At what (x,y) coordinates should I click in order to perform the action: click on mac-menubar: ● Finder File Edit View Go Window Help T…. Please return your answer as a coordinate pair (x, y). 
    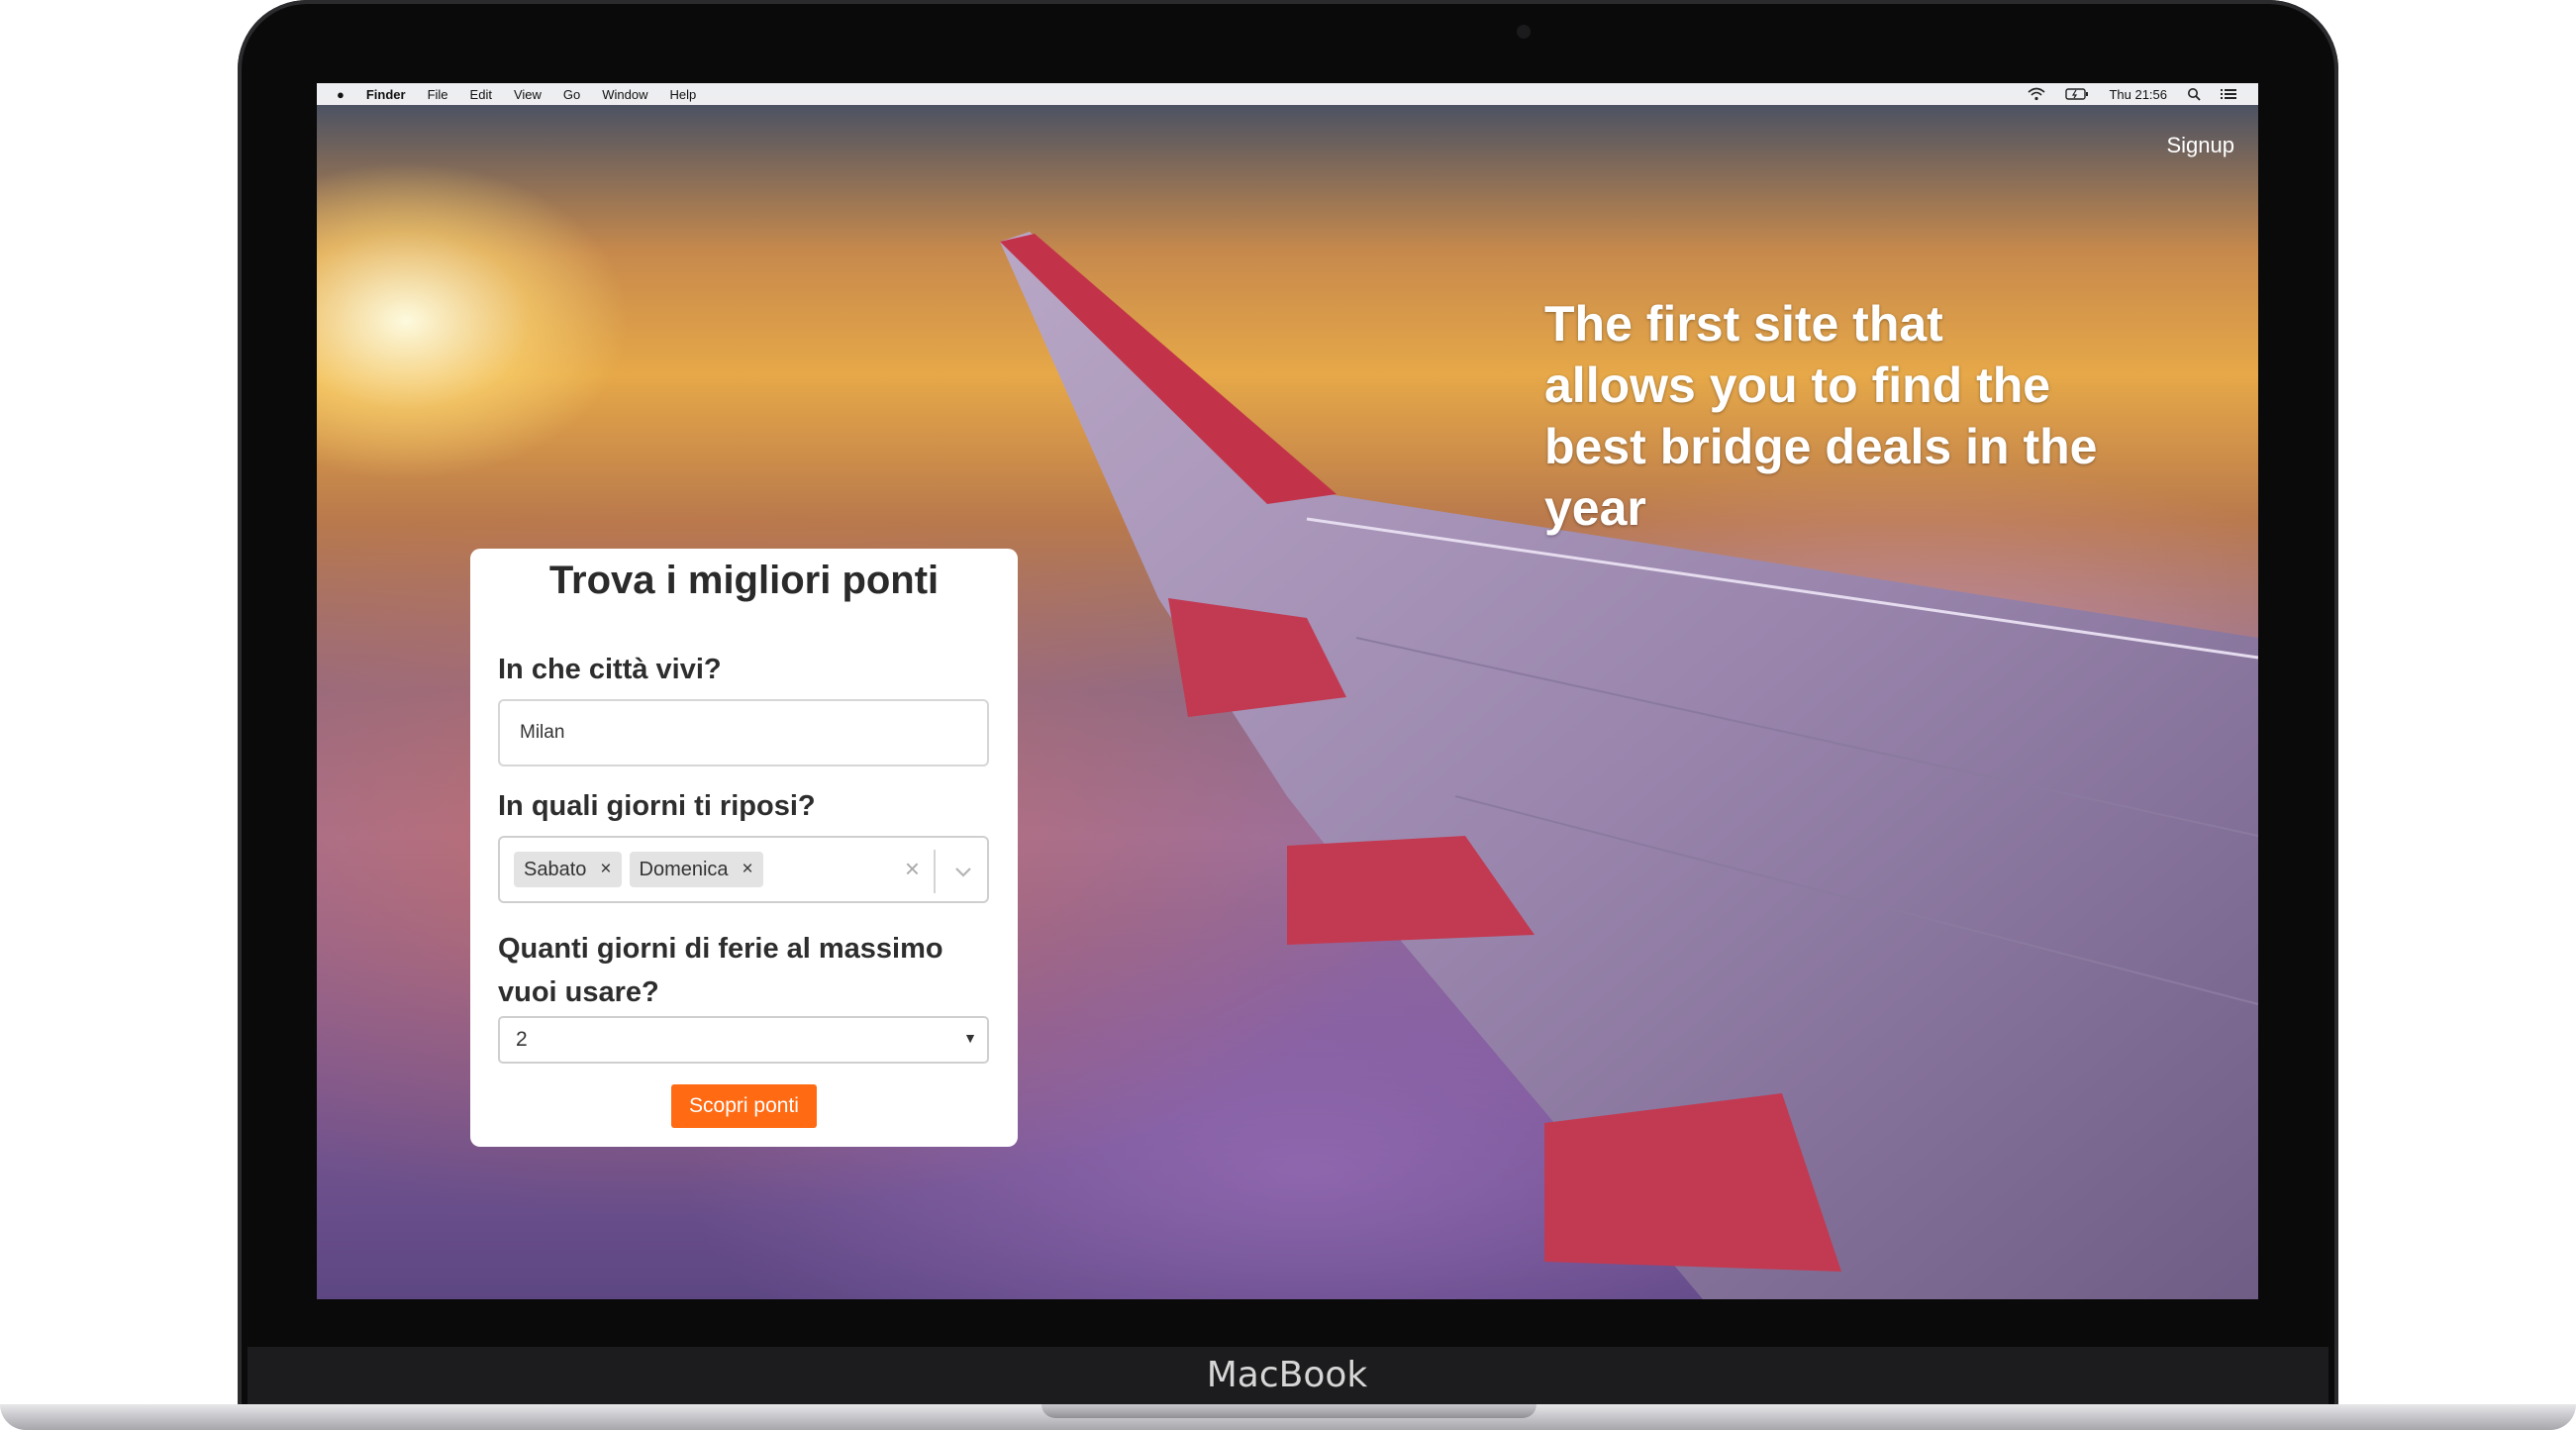
    Looking at the image, I should click on (1288, 94).